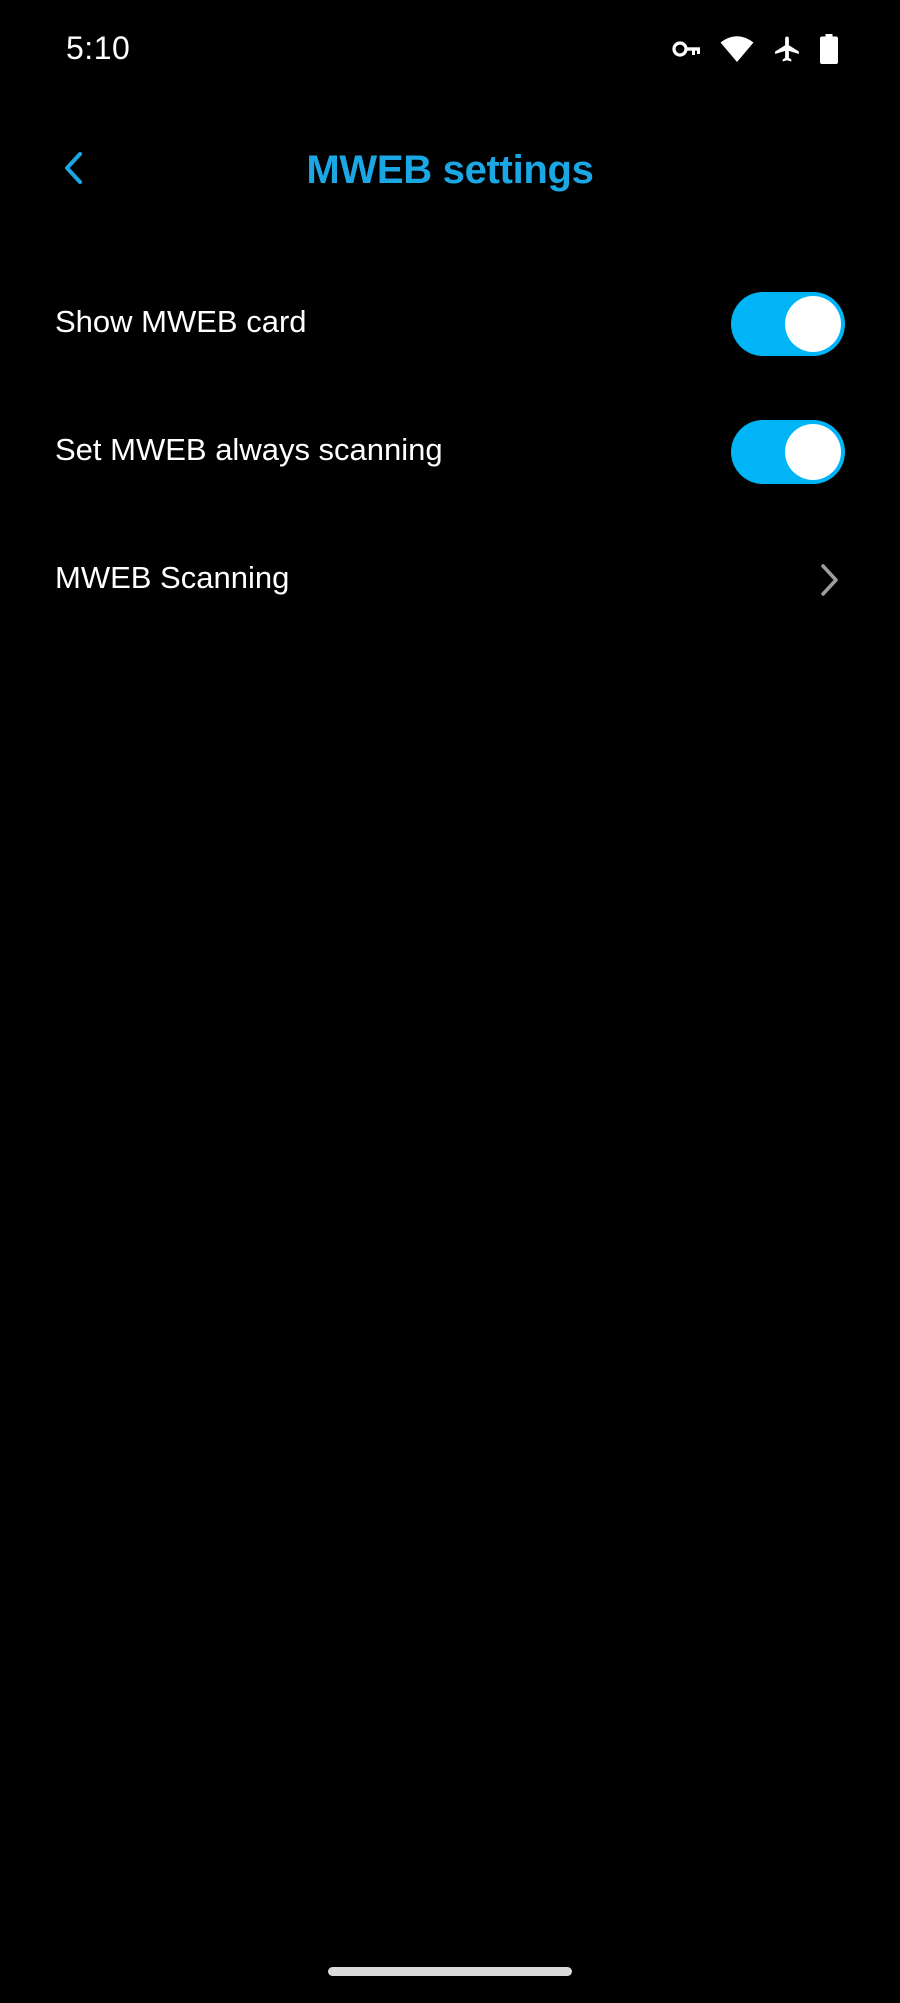  I want to click on setting-row-mweb-scanning: MWEB Scanning, so click(450, 580).